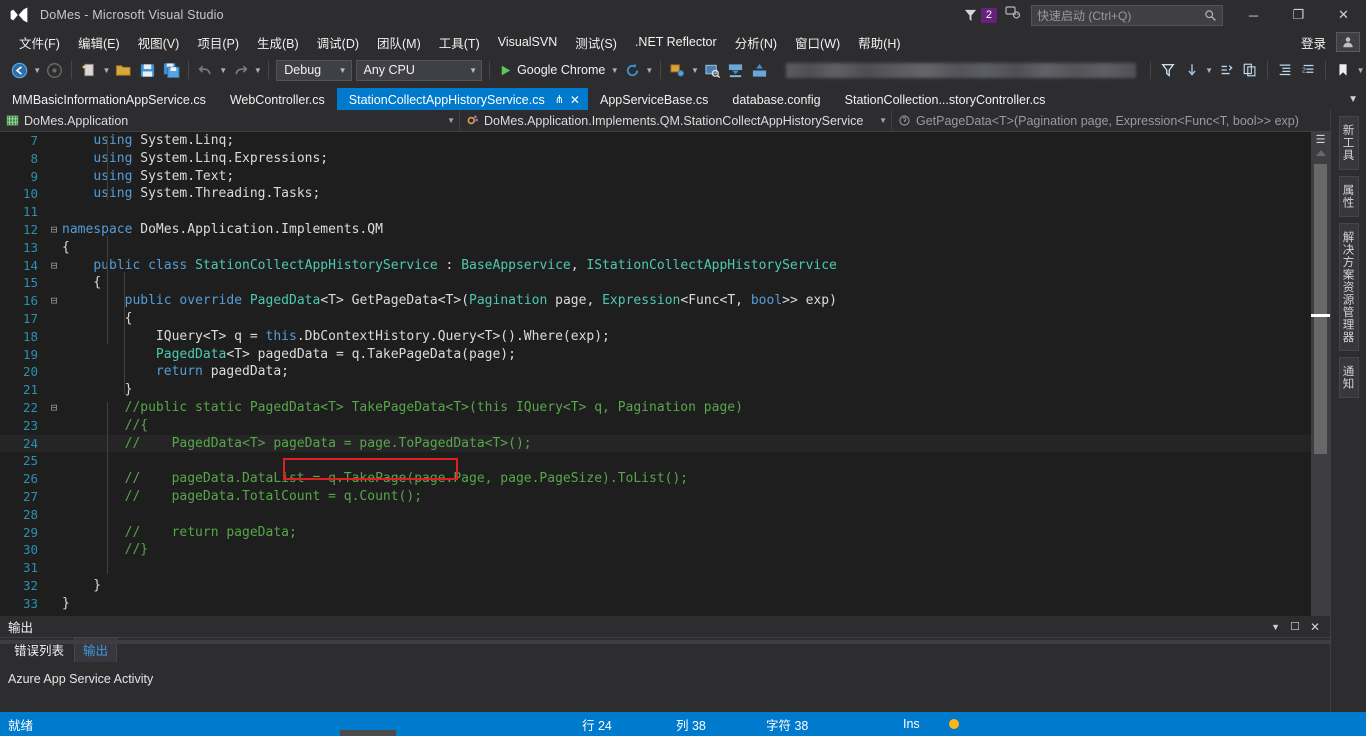 This screenshot has height=736, width=1366. Describe the element at coordinates (241, 70) in the screenshot. I see `redo-icon` at that location.